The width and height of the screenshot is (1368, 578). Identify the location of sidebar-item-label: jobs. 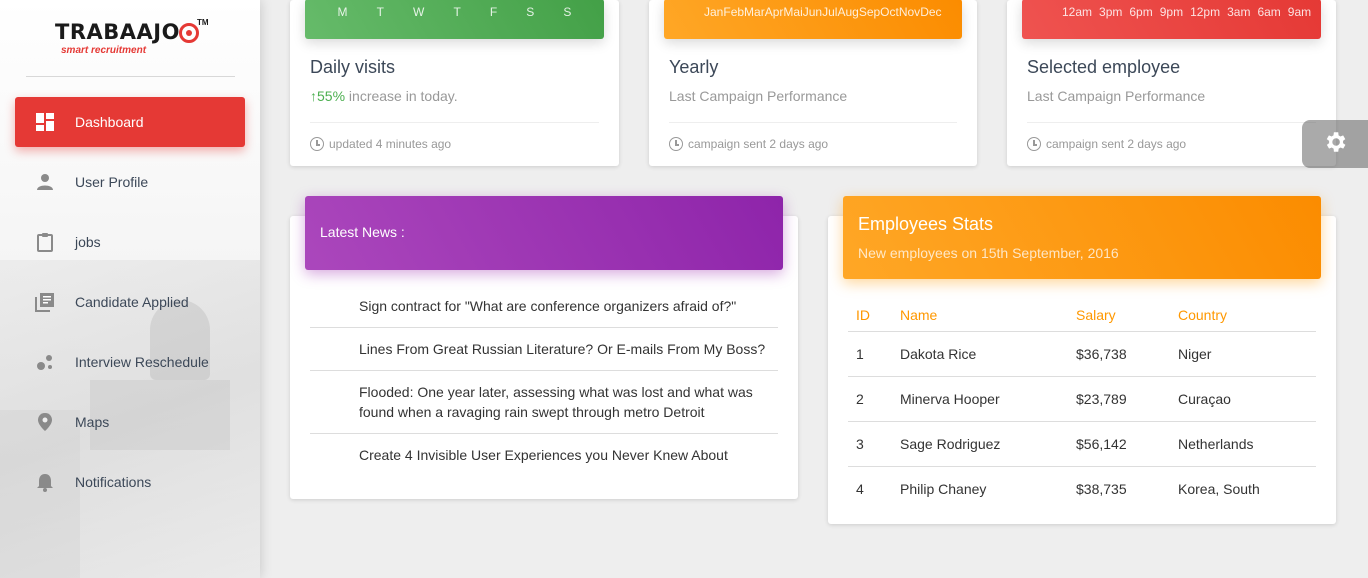
(88, 242).